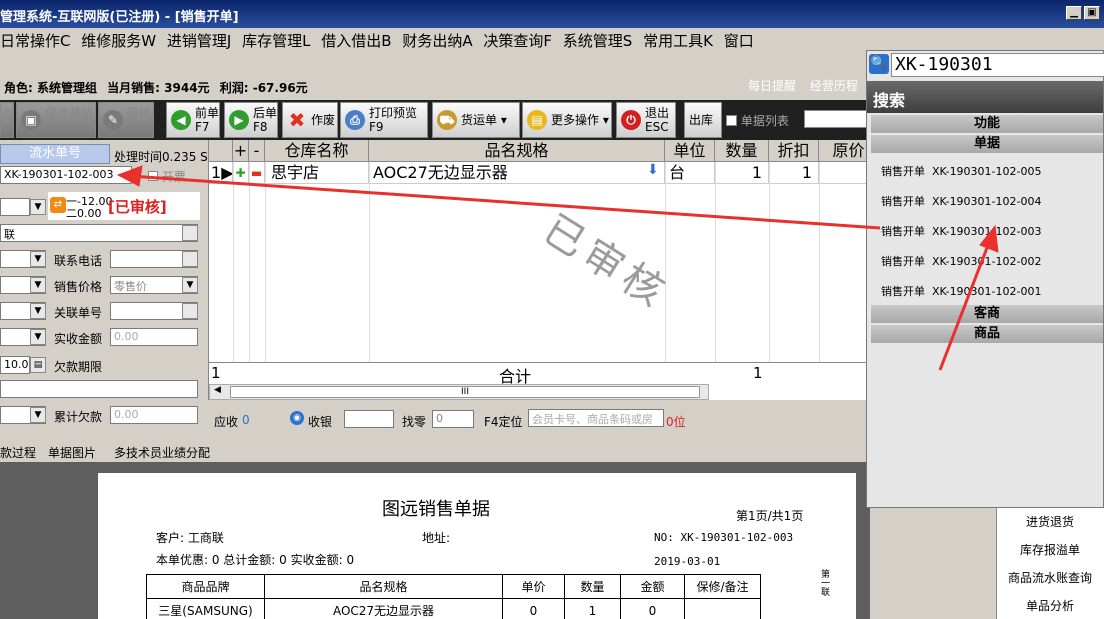 The image size is (1104, 619). What do you see at coordinates (961, 201) in the screenshot?
I see `search-result-item: 销售开单 XK-190301-102-004` at bounding box center [961, 201].